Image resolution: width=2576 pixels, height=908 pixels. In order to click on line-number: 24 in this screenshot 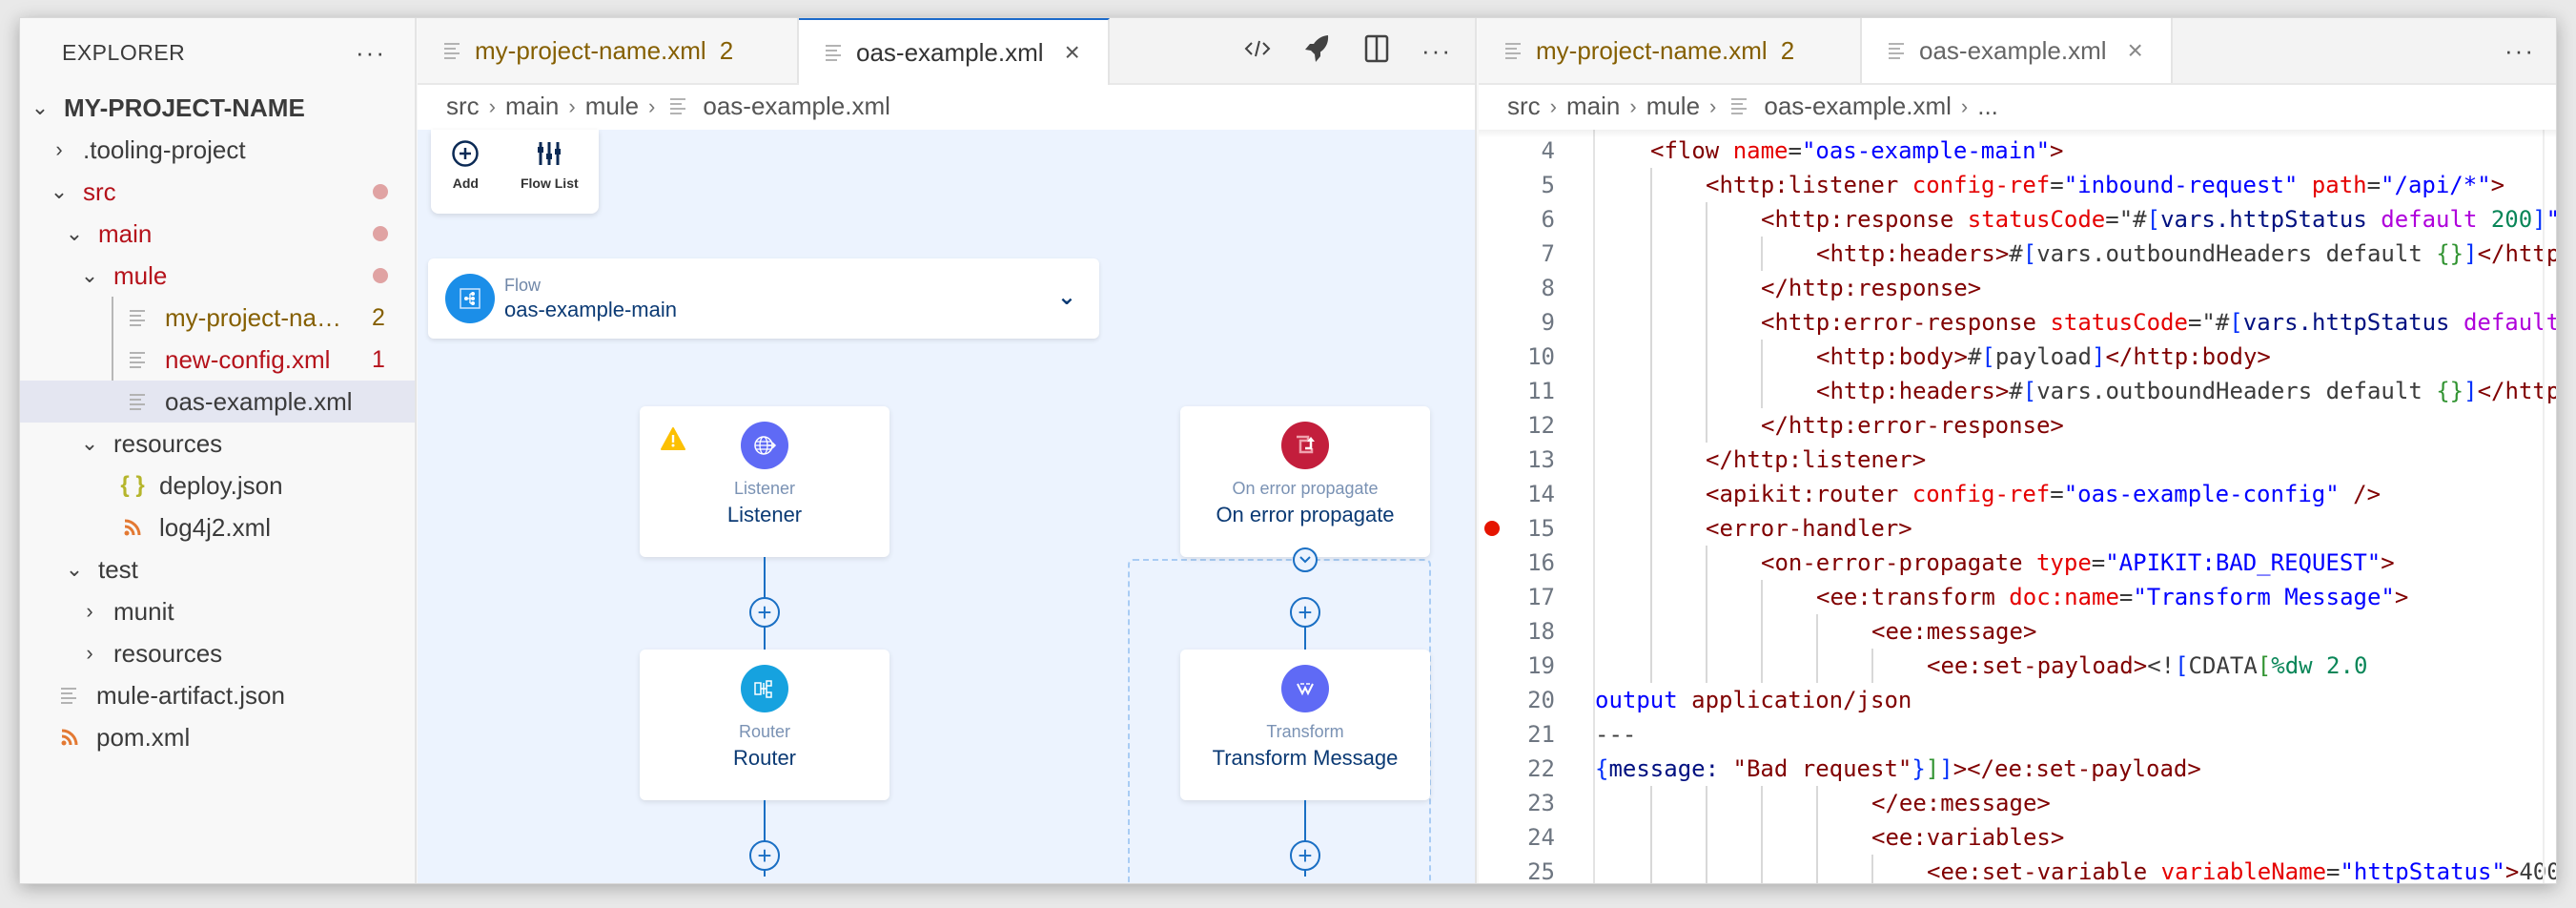, I will do `click(1536, 837)`.